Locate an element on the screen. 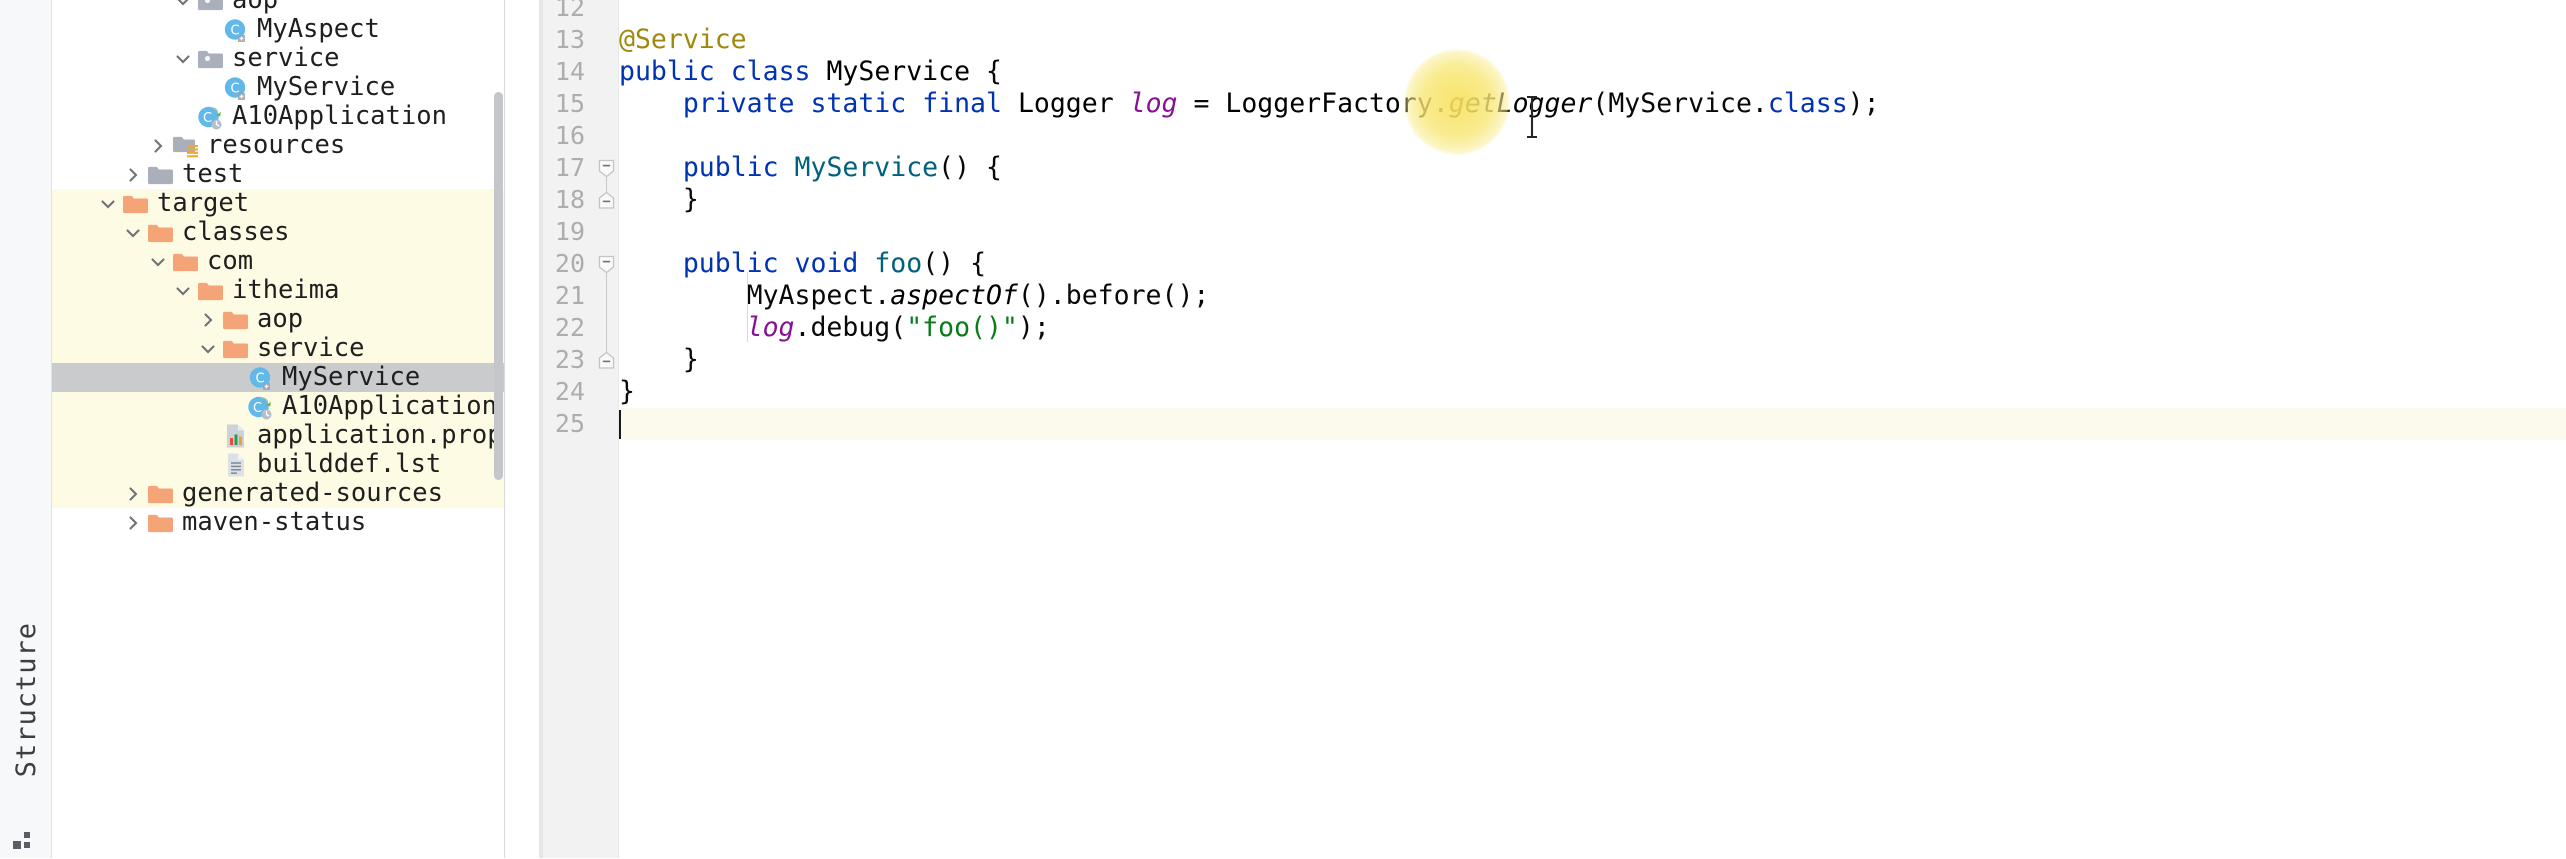 The height and width of the screenshot is (859, 2566). token-kw: final is located at coordinates (962, 103).